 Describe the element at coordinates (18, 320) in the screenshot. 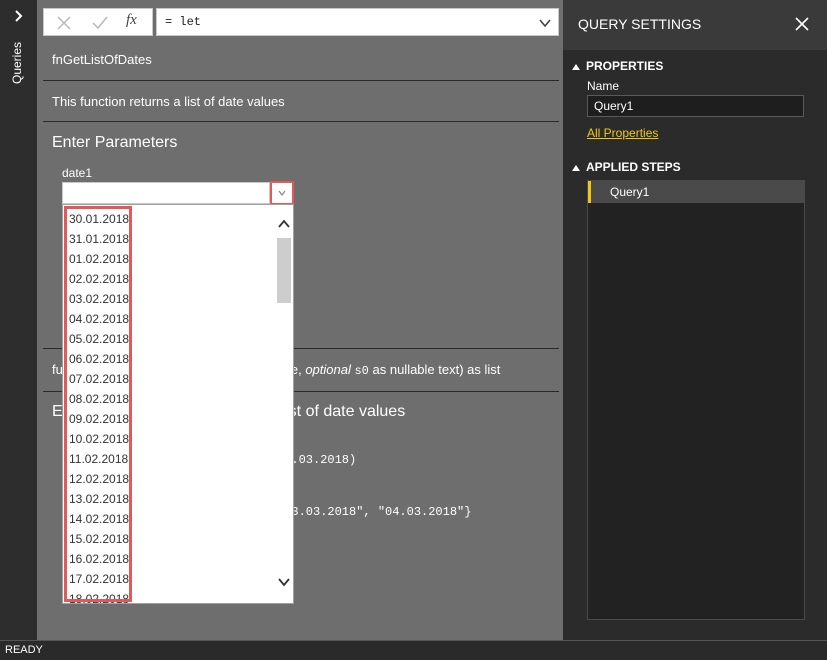

I see `queries-pane: Queries` at that location.